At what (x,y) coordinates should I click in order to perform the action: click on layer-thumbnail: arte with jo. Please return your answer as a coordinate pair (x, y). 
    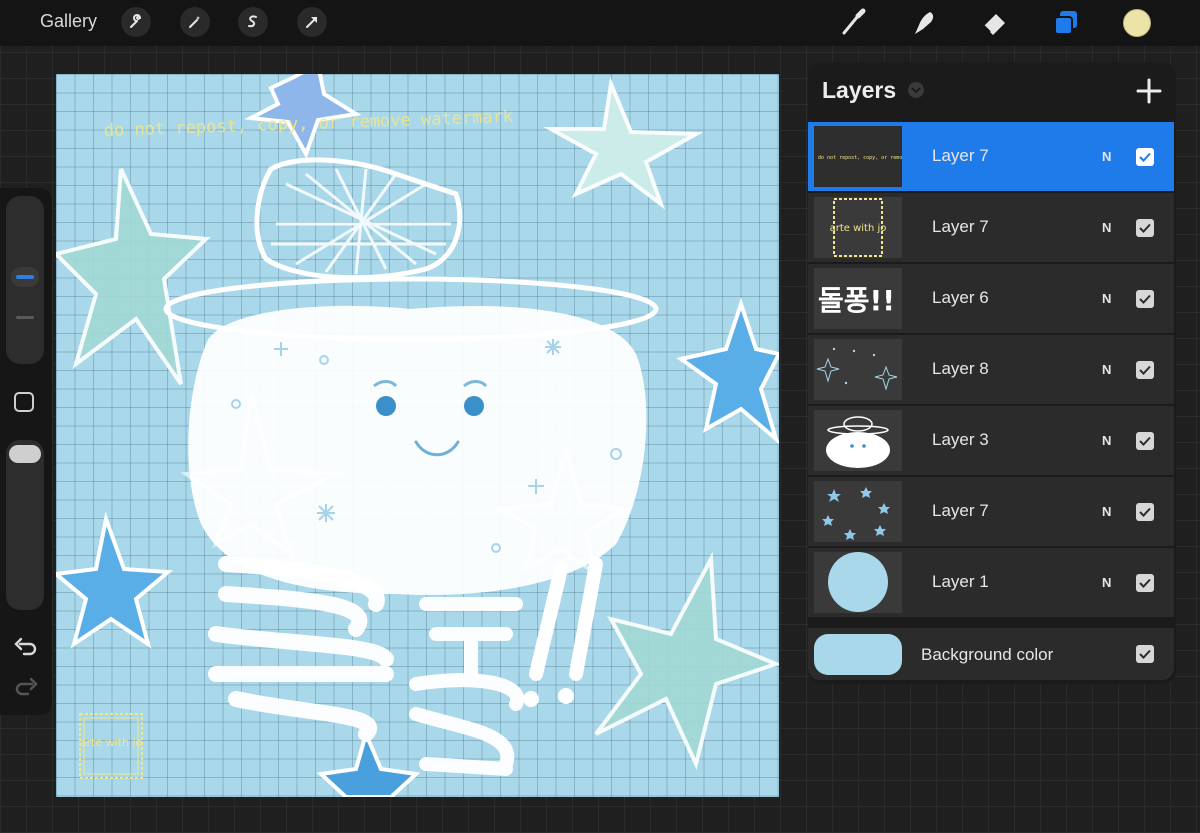
    Looking at the image, I should click on (858, 227).